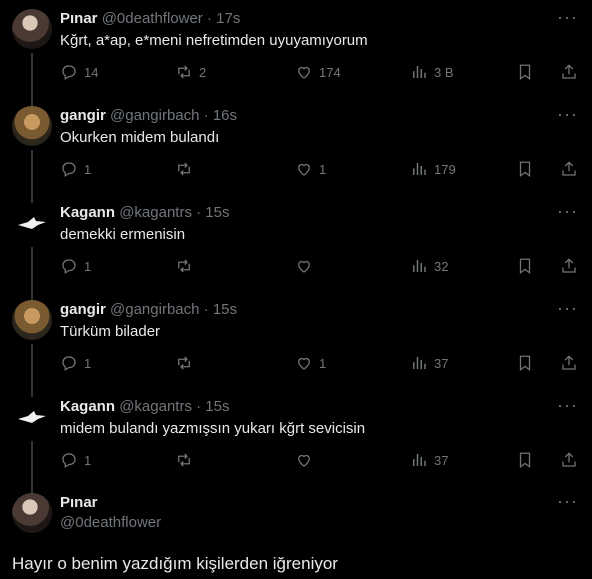 This screenshot has height=579, width=592. Describe the element at coordinates (419, 72) in the screenshot. I see `views-icon` at that location.